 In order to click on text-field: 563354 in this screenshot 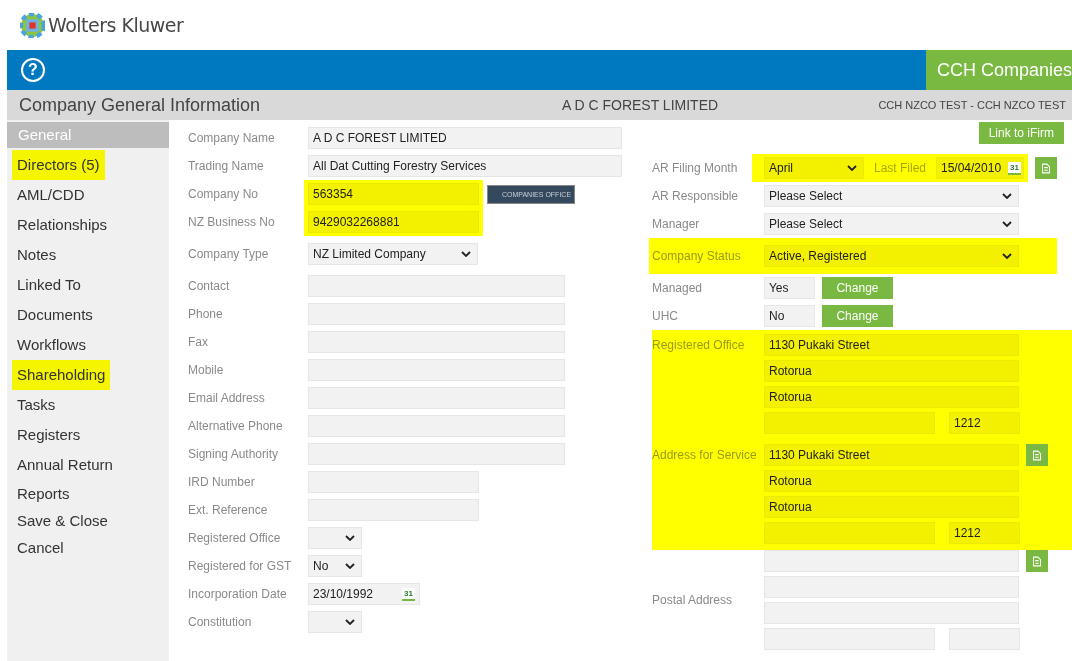, I will do `click(393, 194)`.